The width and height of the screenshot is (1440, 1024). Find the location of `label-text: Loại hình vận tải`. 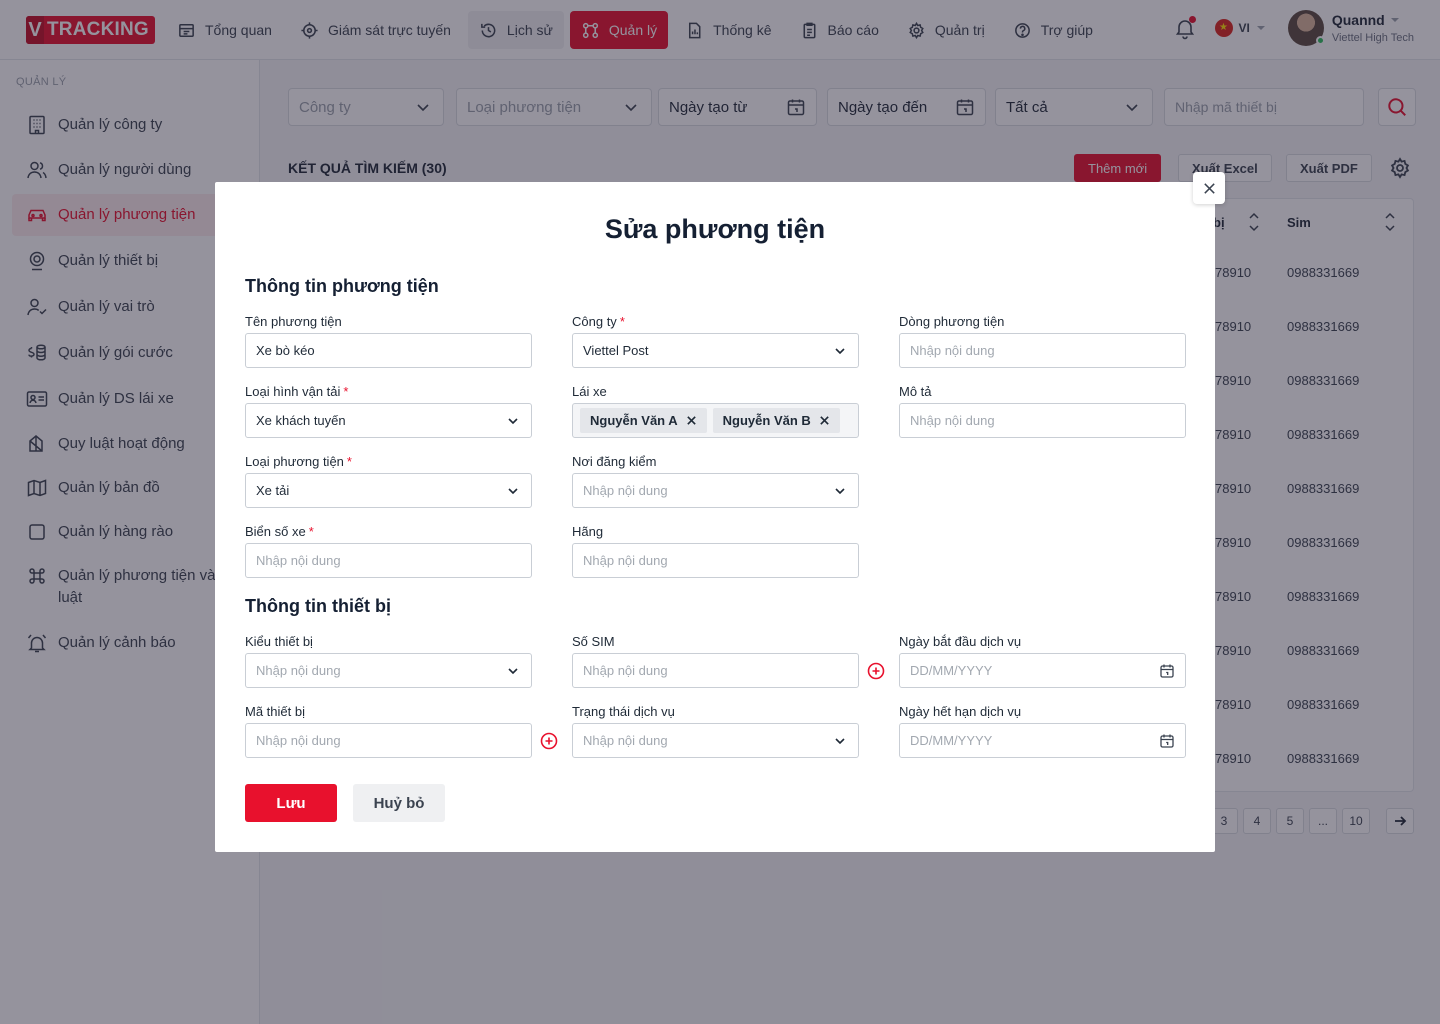

label-text: Loại hình vận tải is located at coordinates (293, 391).